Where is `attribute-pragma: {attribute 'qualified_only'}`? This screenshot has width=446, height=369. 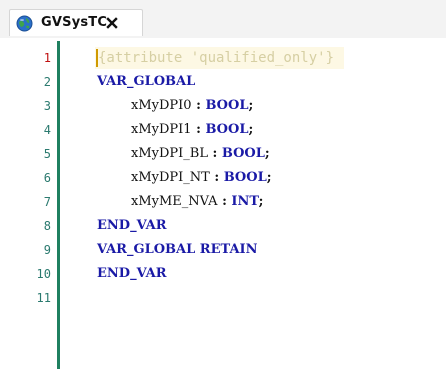 attribute-pragma: {attribute 'qualified_only'} is located at coordinates (220, 58).